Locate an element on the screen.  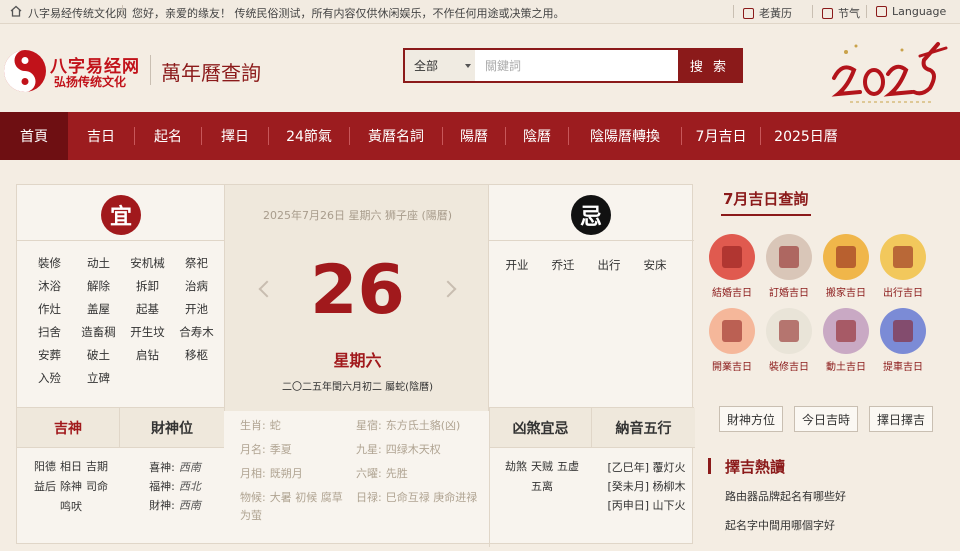
jieqi-link: 节气 is located at coordinates (841, 13).